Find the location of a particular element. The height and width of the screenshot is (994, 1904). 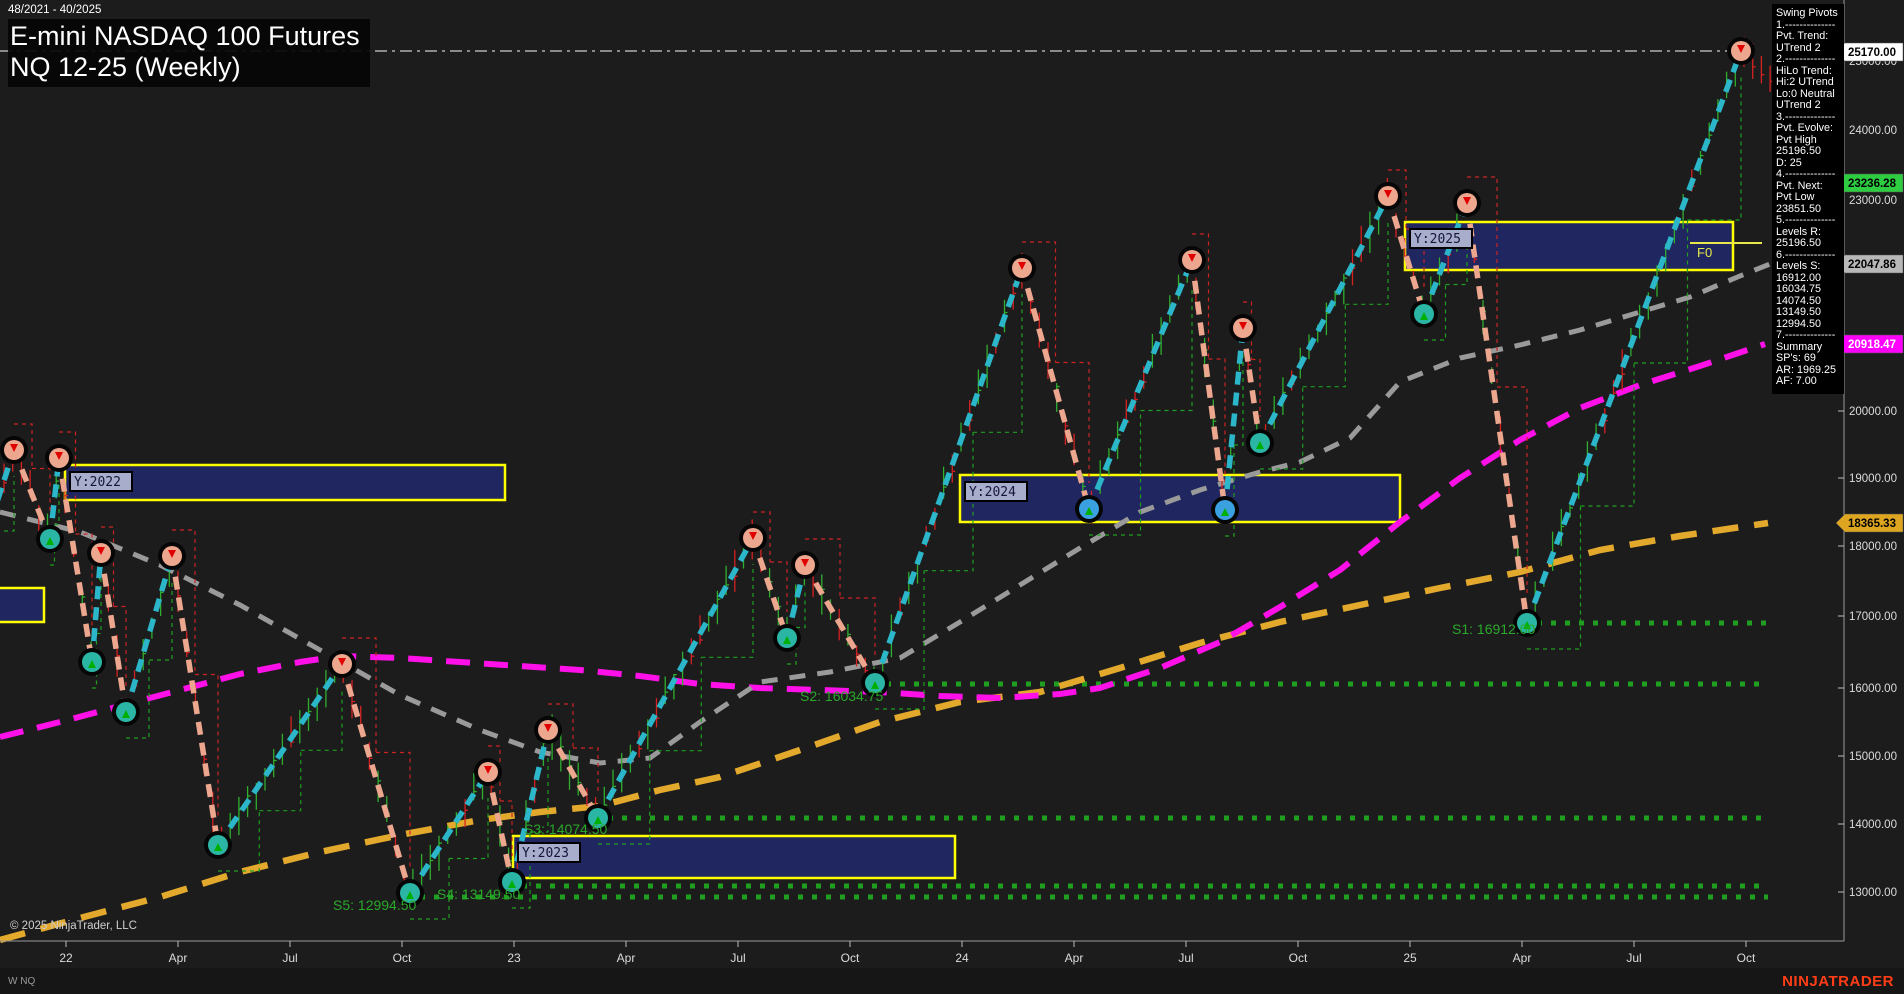

price-axis-label: 20000.00 is located at coordinates (1873, 412).